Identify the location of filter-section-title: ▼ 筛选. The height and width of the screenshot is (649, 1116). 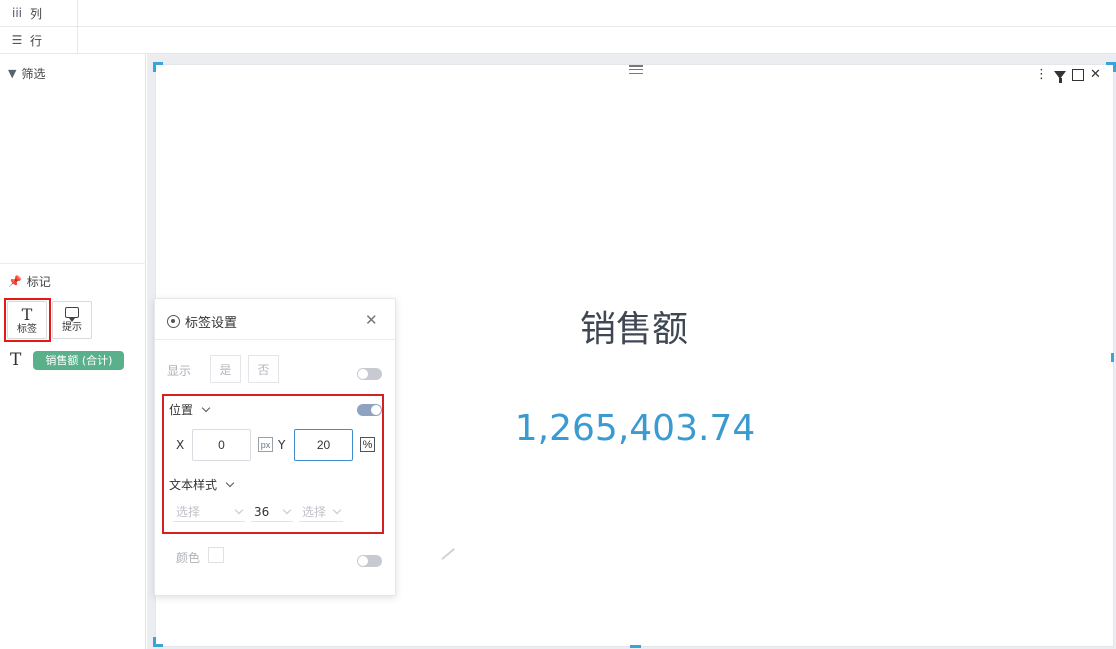
(26, 73).